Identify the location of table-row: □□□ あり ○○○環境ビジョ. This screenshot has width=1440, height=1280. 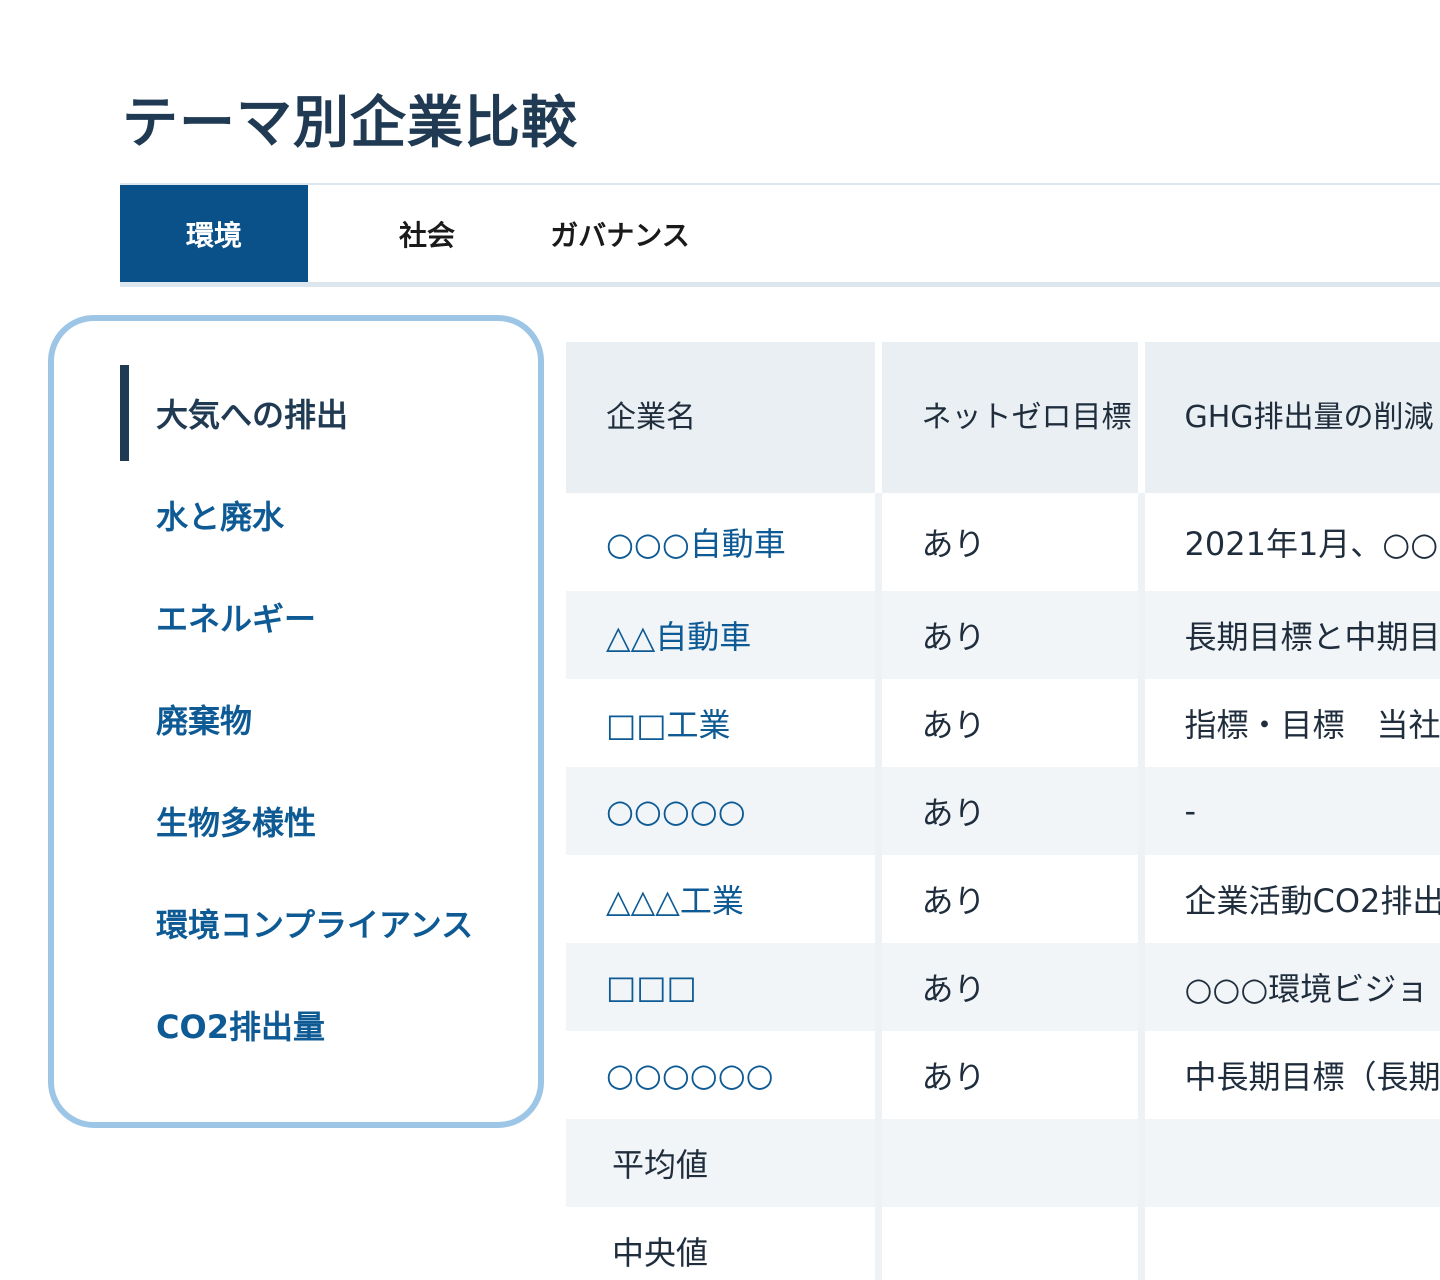
(1003, 987).